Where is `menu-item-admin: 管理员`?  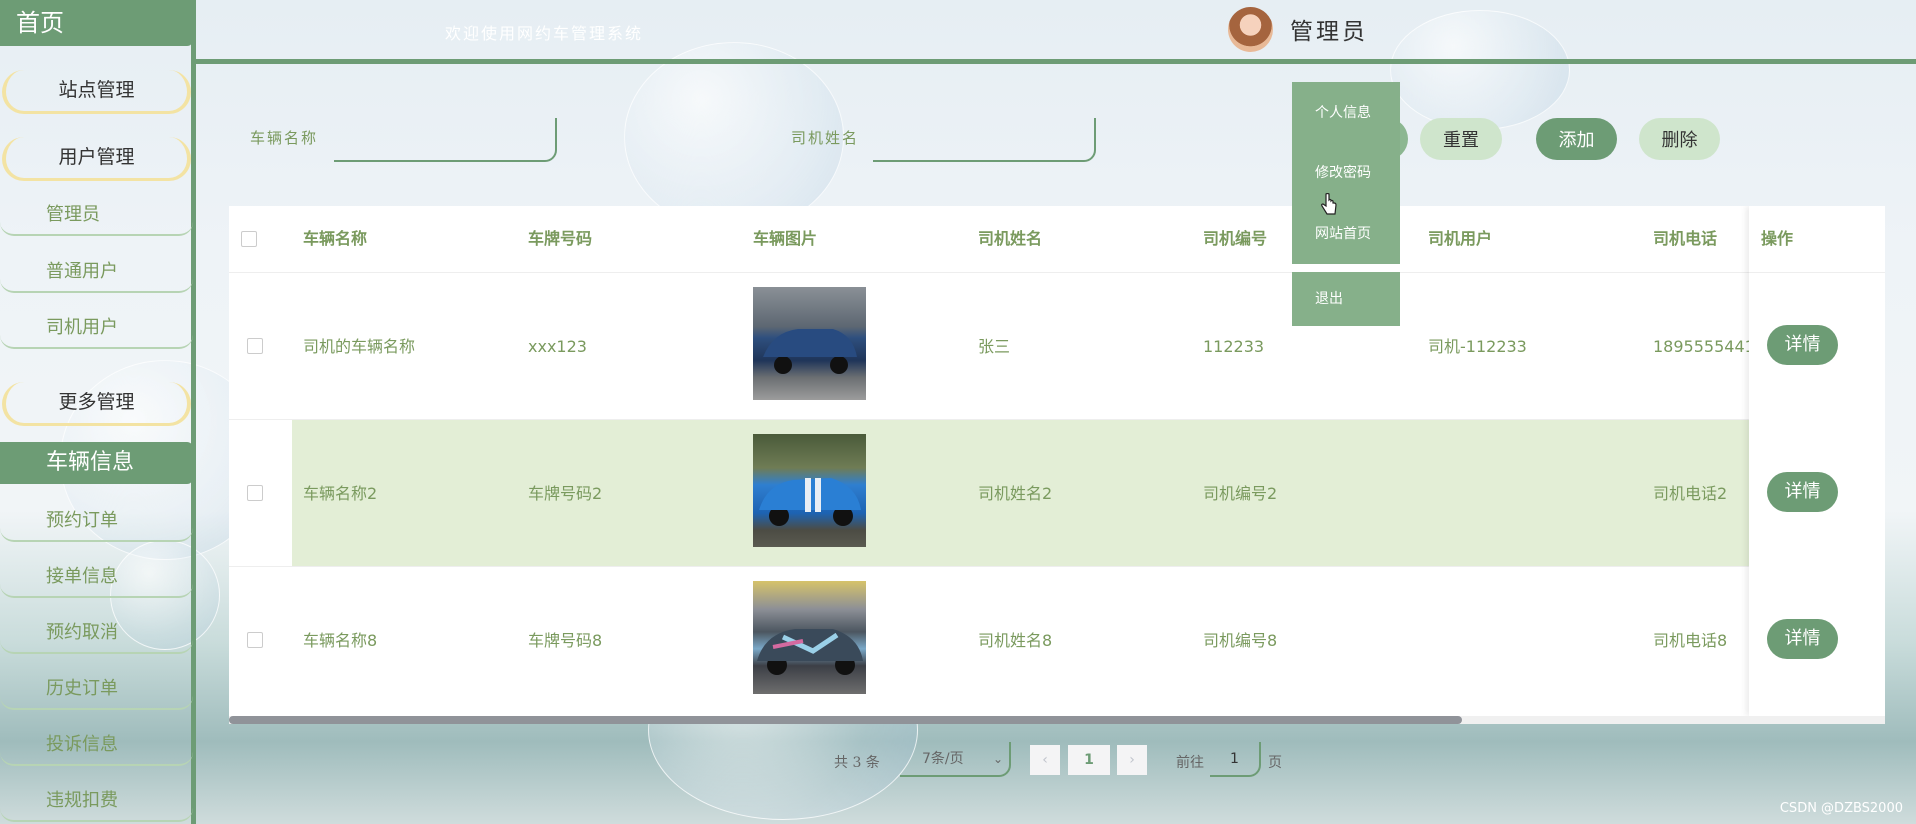
menu-item-admin: 管理员 is located at coordinates (96, 216).